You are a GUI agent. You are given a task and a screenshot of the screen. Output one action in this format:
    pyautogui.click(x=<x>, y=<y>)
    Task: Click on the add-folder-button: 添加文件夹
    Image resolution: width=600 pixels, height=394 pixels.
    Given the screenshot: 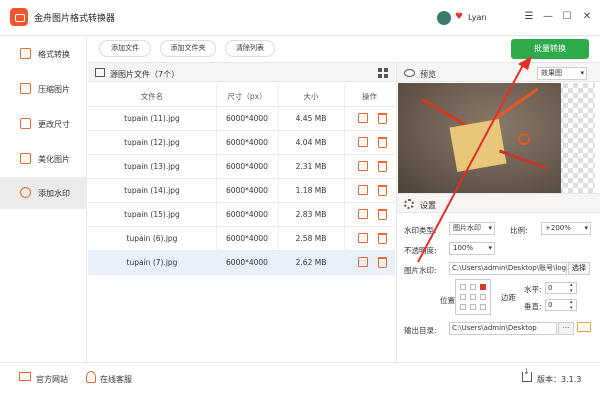 What is the action you would take?
    pyautogui.click(x=188, y=48)
    